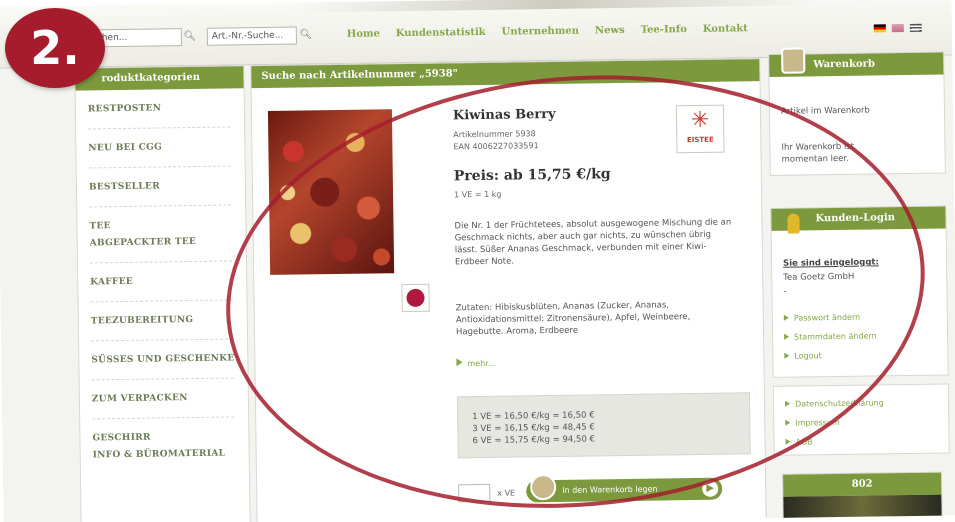  Describe the element at coordinates (163, 359) in the screenshot. I see `category-suesses: SÜSSES UND GESCHENKE` at that location.